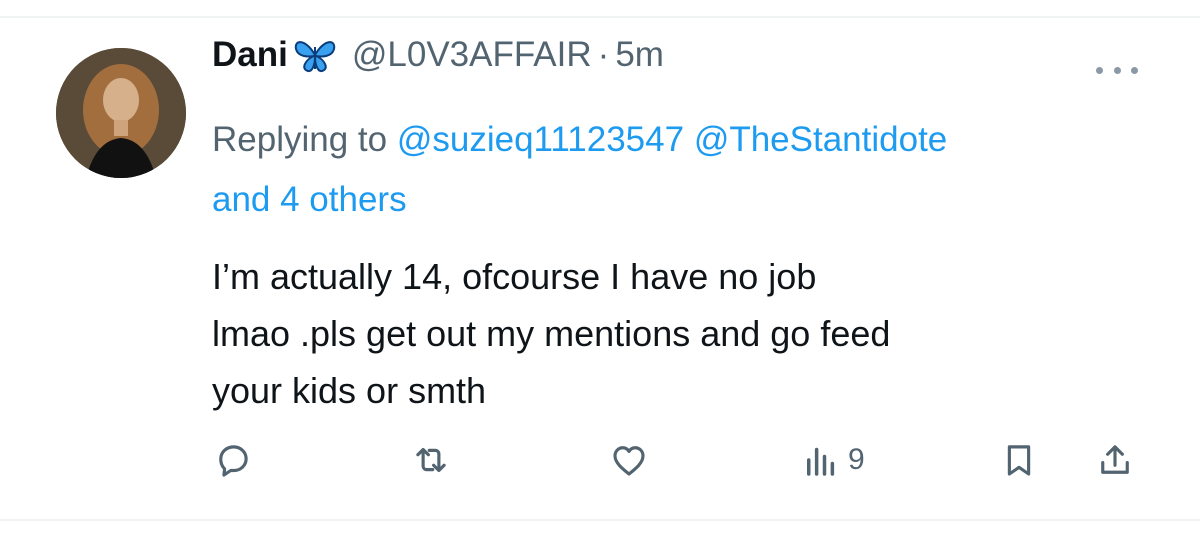 The height and width of the screenshot is (533, 1200). I want to click on share-button, so click(1115, 460).